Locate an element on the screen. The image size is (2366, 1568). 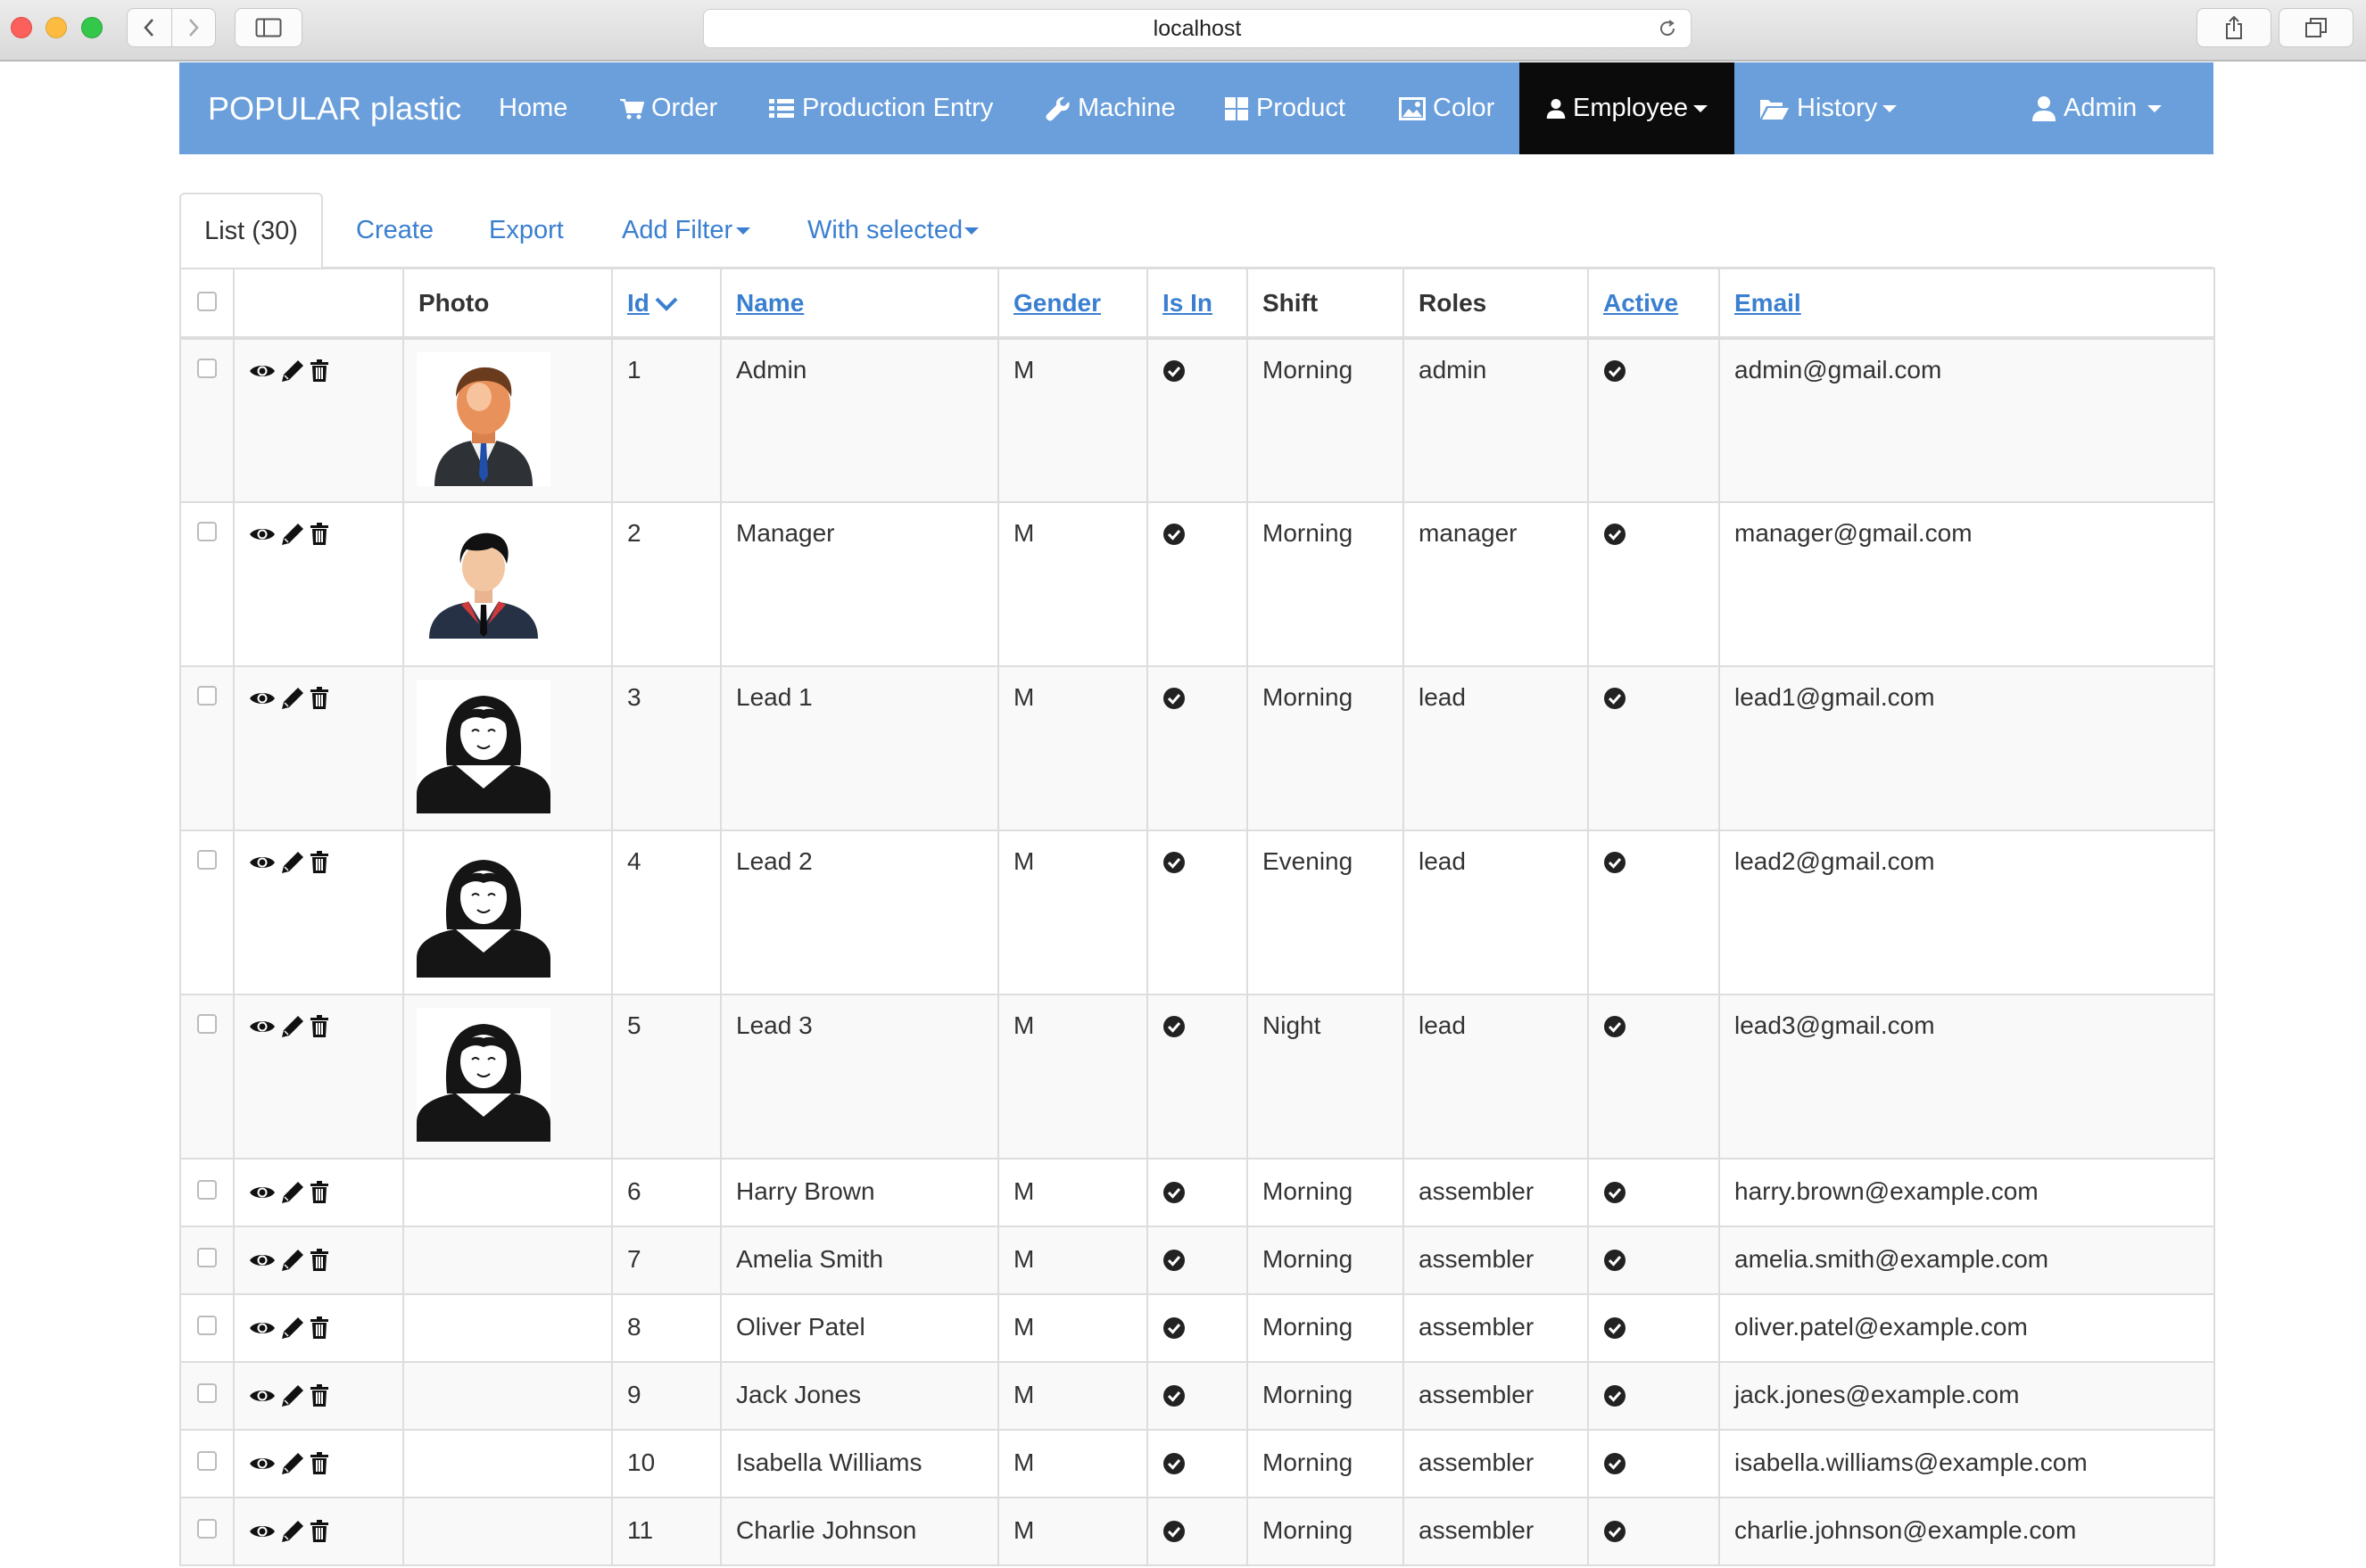
tab-list: List (30) is located at coordinates (251, 231).